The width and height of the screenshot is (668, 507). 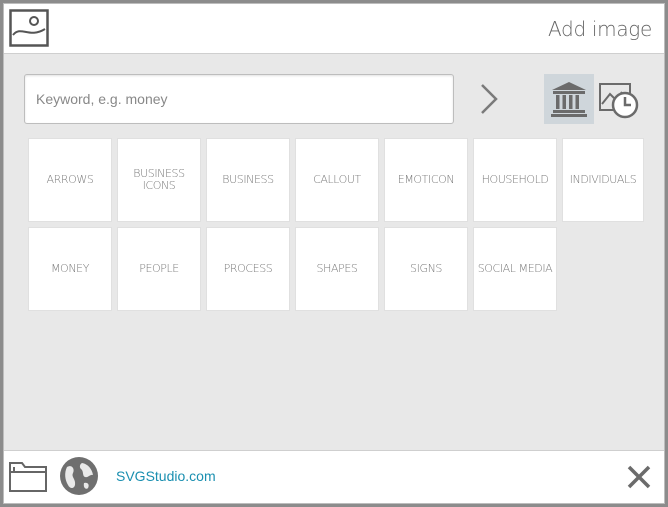 What do you see at coordinates (70, 180) in the screenshot?
I see `category-arrows: ARROWS` at bounding box center [70, 180].